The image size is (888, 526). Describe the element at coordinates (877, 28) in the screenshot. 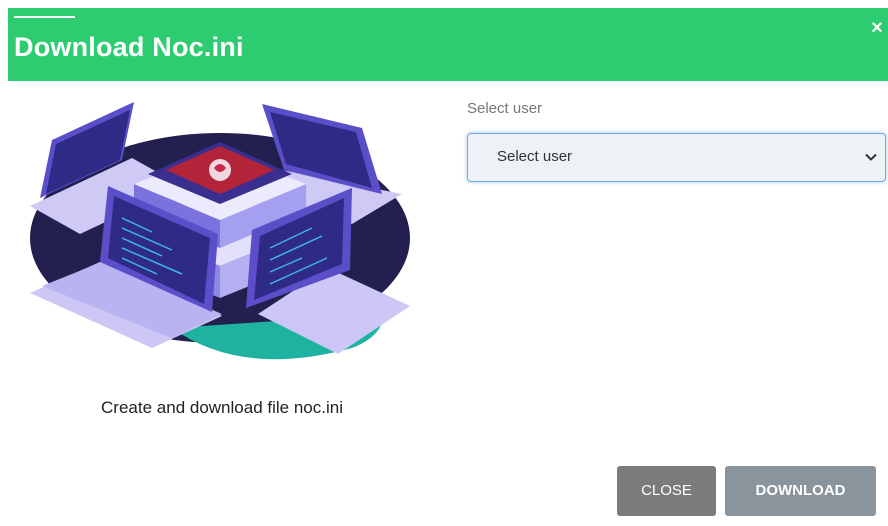

I see `close-icon: ×` at that location.